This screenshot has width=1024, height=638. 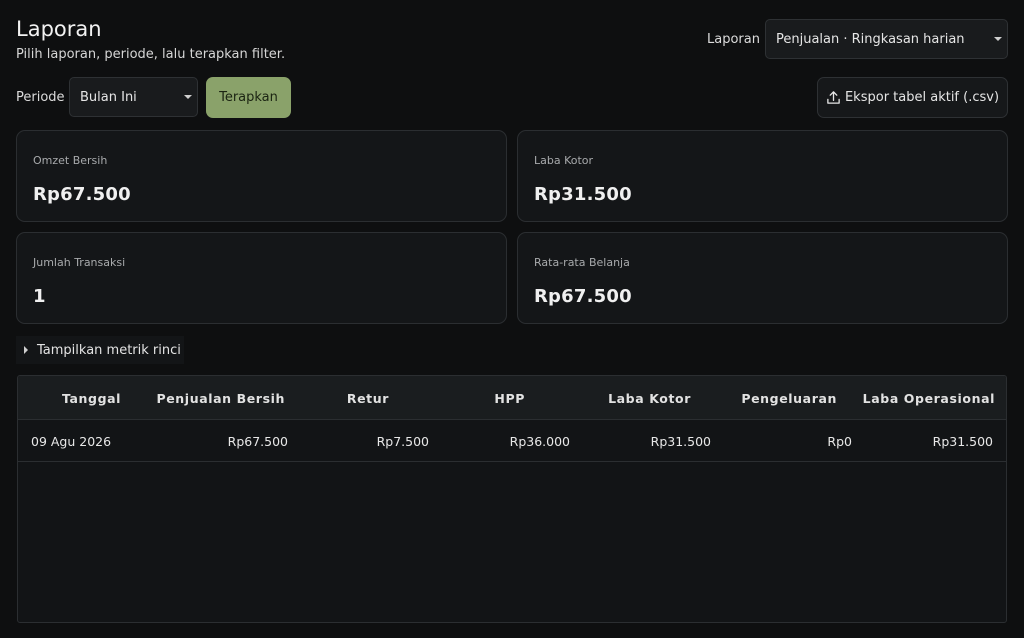 I want to click on report-select: Penjualan · Ringkasan harian, so click(x=886, y=39).